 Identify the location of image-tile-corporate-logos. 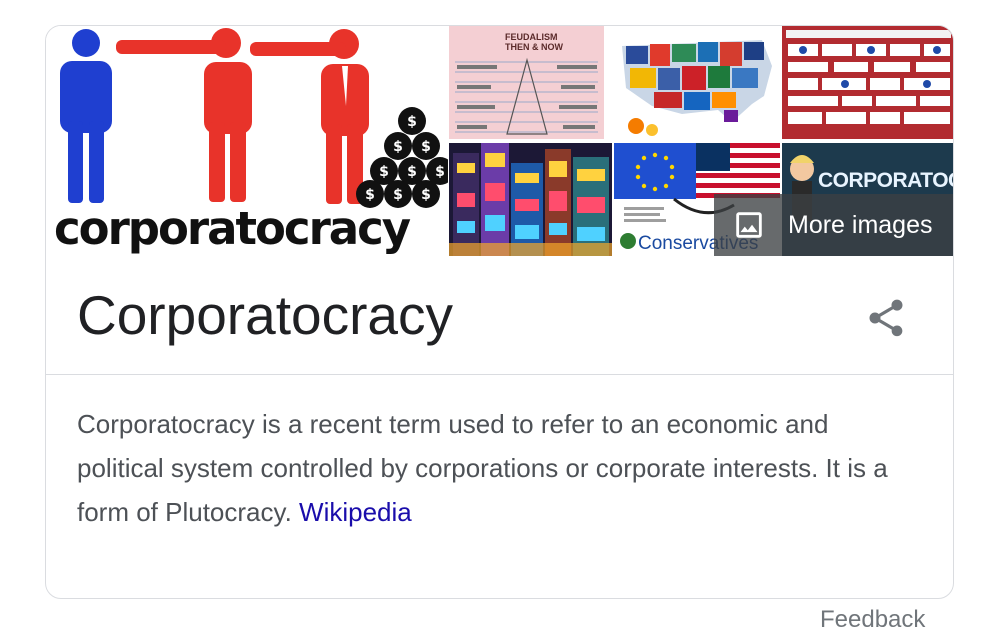
(867, 82).